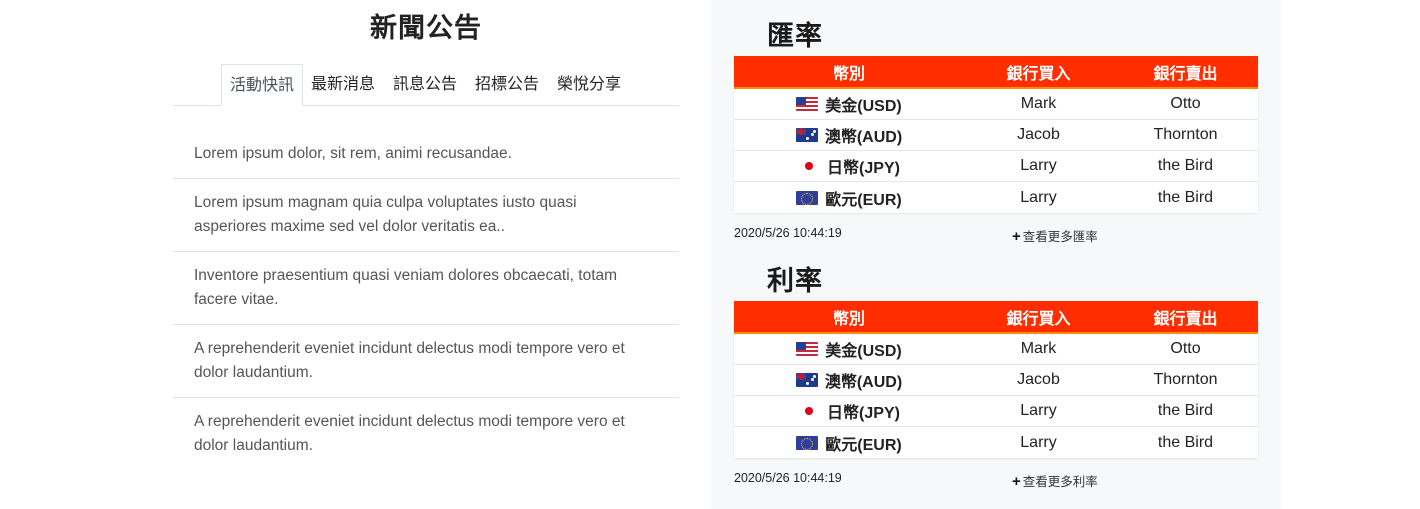 The width and height of the screenshot is (1420, 509). What do you see at coordinates (343, 85) in the screenshot?
I see `tab-latest-news: 最新消息` at bounding box center [343, 85].